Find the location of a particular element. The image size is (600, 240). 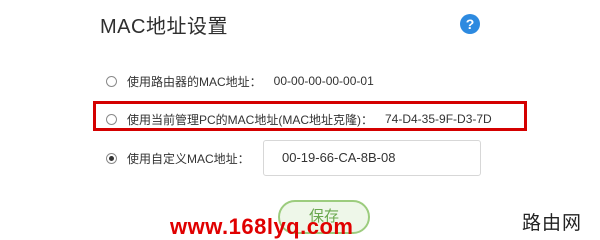

custom-mac-input: 00-19-66-CA-8B-08 is located at coordinates (372, 158).